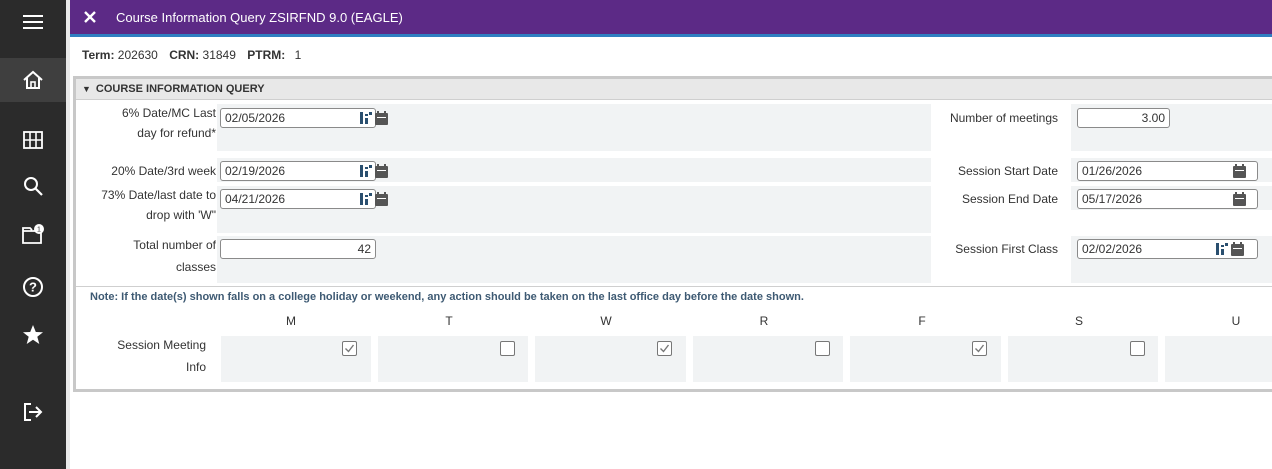  What do you see at coordinates (161, 356) in the screenshot?
I see `session-meeting-label: Session Meeting Info` at bounding box center [161, 356].